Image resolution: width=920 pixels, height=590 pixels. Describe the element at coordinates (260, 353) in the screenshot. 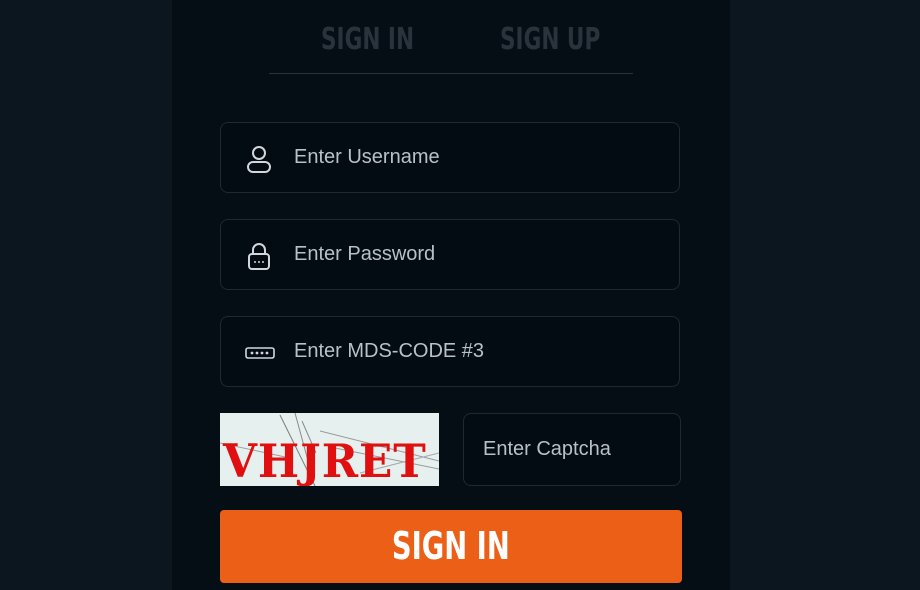

I see `keypad-icon` at that location.